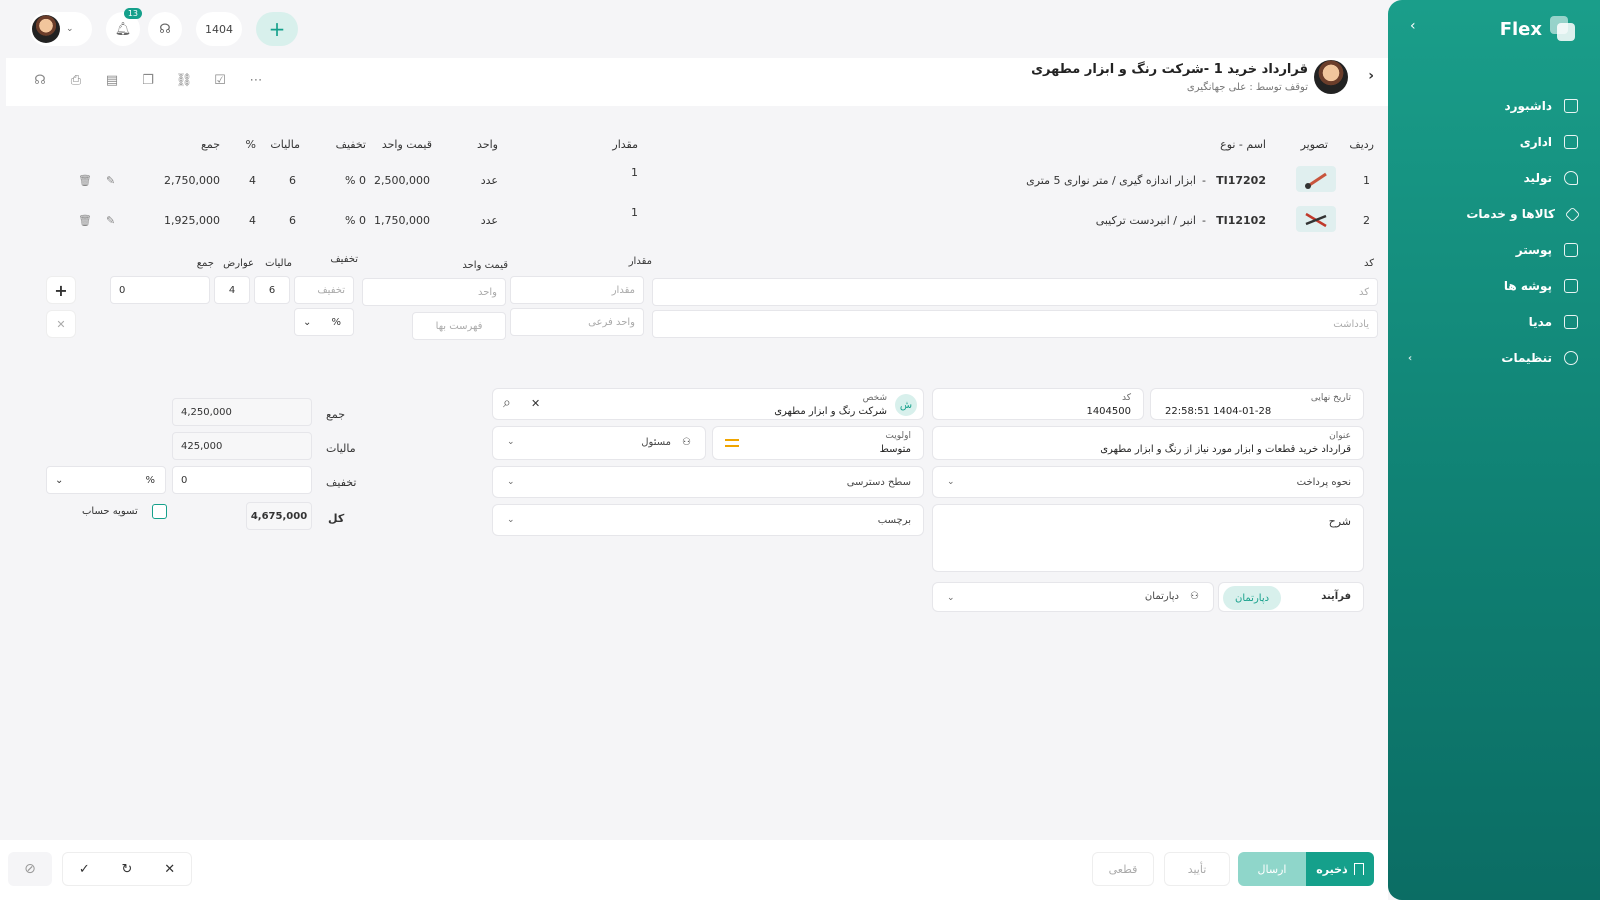 The height and width of the screenshot is (900, 1600). I want to click on sidebar-item-label: تنظیمات, so click(1526, 358).